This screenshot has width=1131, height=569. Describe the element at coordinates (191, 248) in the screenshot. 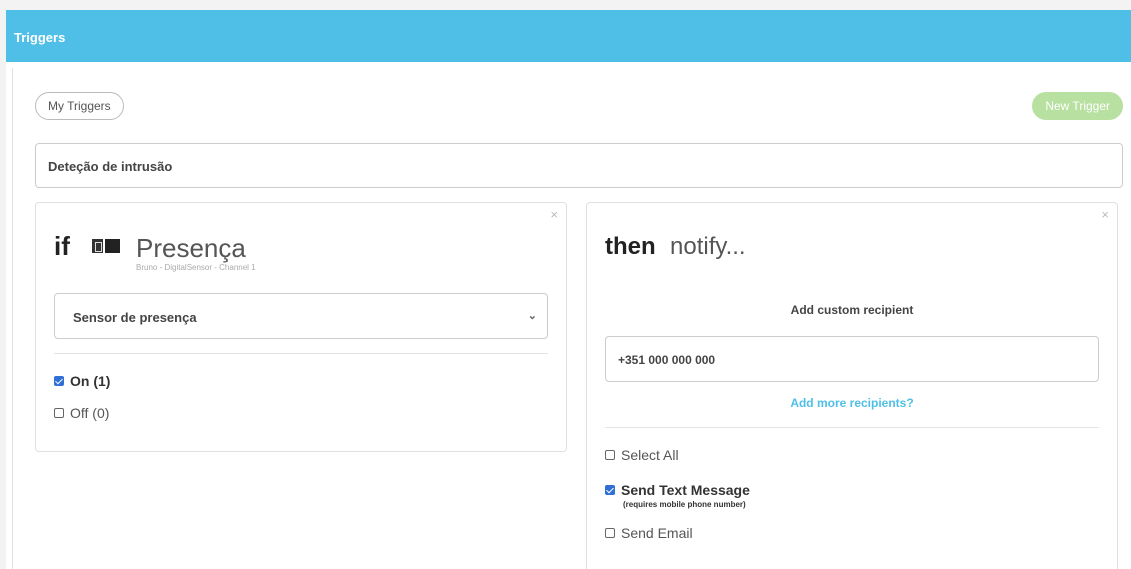

I see `device-name: Presença` at that location.